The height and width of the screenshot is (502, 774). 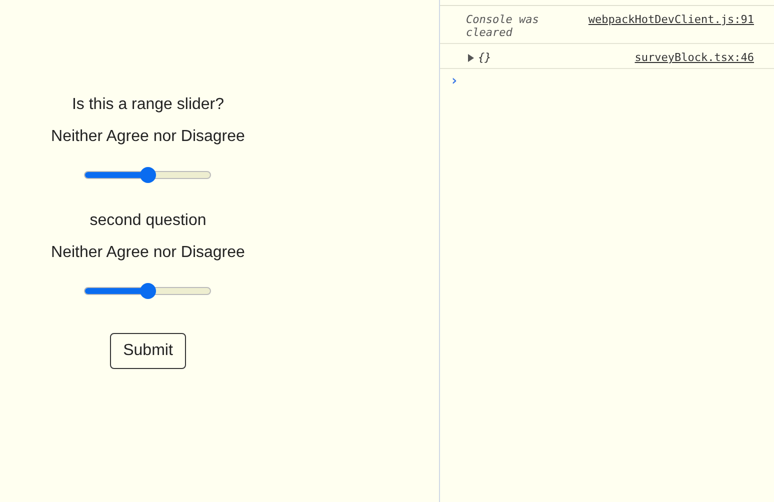 What do you see at coordinates (454, 81) in the screenshot?
I see `prompt-caret: ›` at bounding box center [454, 81].